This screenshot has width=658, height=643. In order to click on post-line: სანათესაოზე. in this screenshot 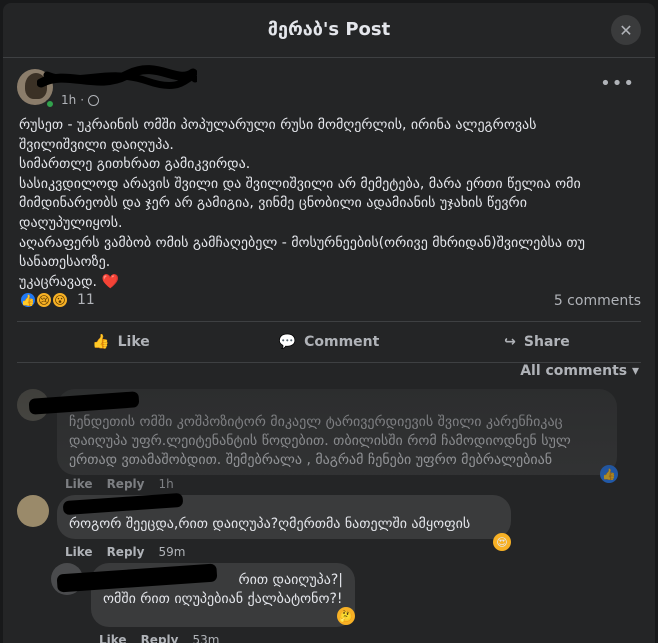, I will do `click(65, 262)`.